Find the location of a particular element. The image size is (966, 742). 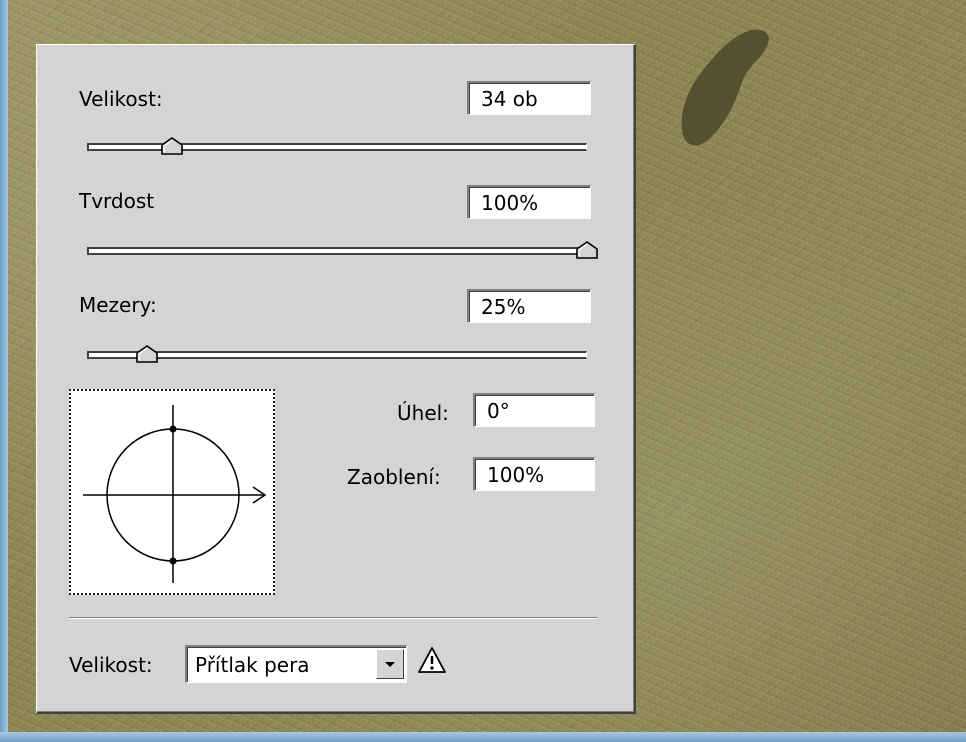

screen-edge-bottom is located at coordinates (483, 737).